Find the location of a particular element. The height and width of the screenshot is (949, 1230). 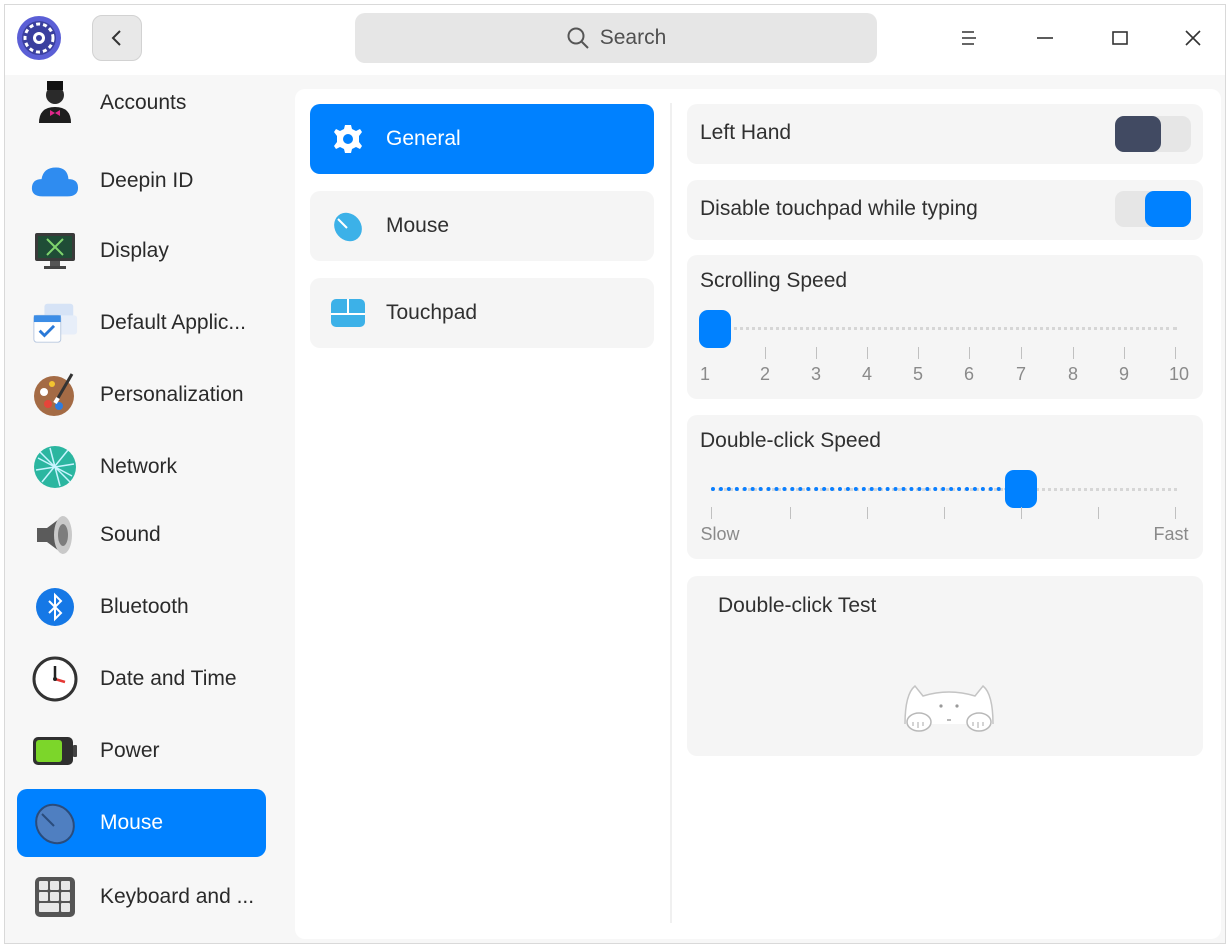

gear-icon is located at coordinates (348, 139).